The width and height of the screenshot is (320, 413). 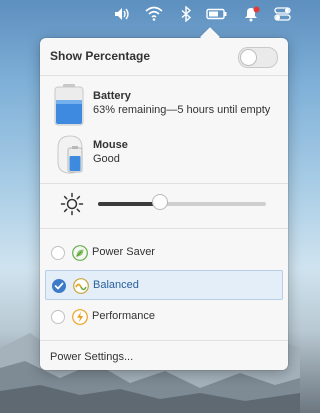 I want to click on brightness-slider-track, so click(x=182, y=204).